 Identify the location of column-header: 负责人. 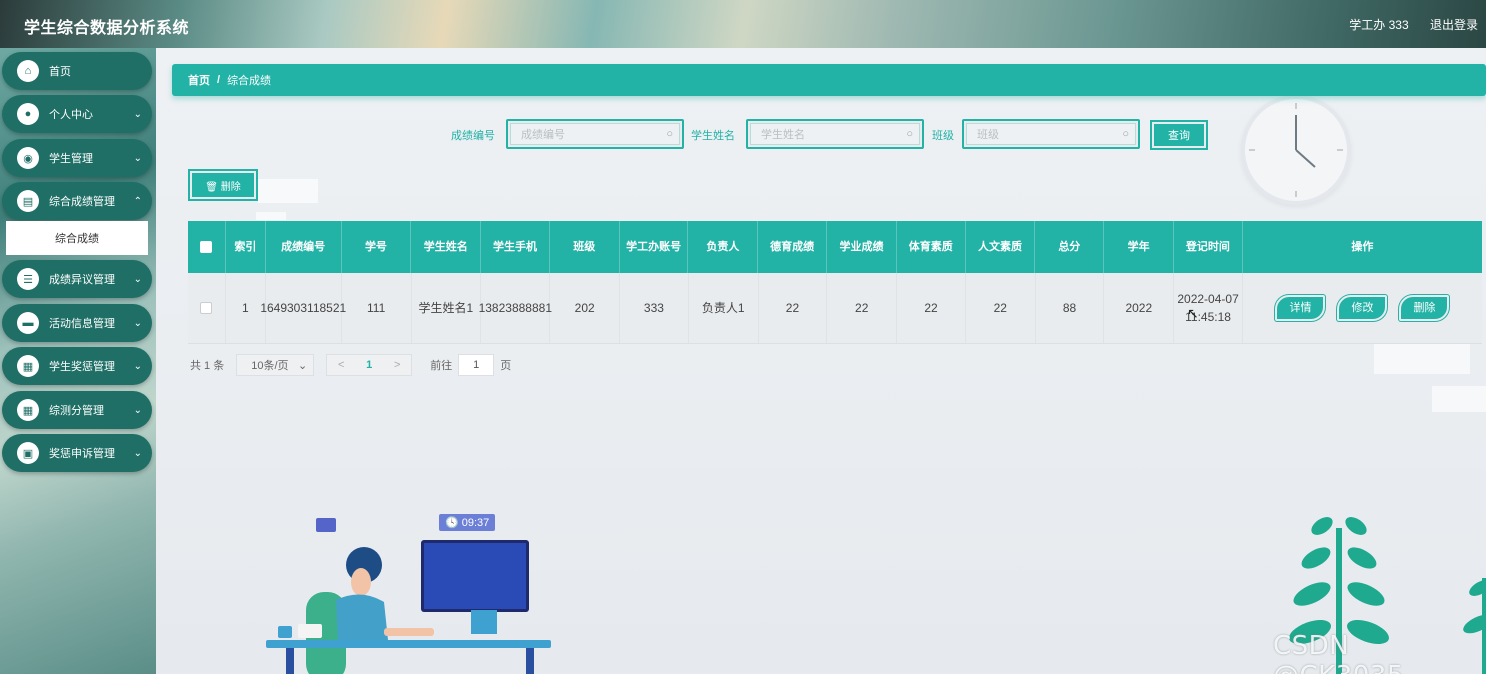
(723, 247).